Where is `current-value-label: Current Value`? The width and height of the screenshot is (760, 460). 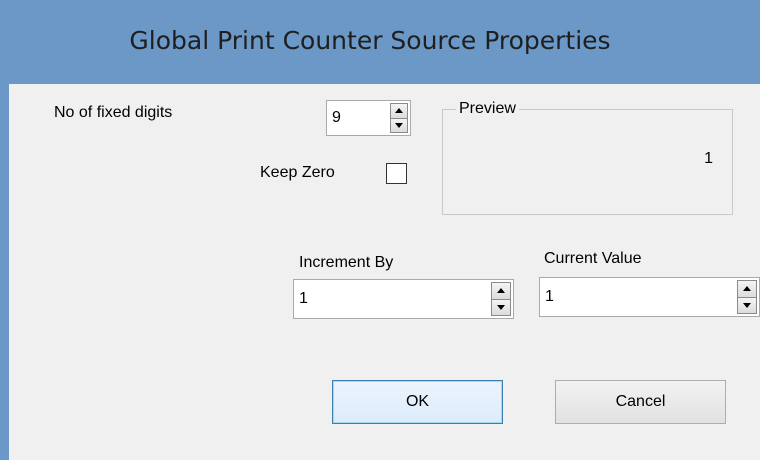 current-value-label: Current Value is located at coordinates (593, 258).